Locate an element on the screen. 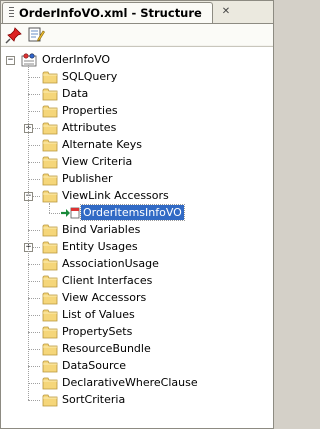 The height and width of the screenshot is (429, 320). edit-properties-icon is located at coordinates (36, 35).